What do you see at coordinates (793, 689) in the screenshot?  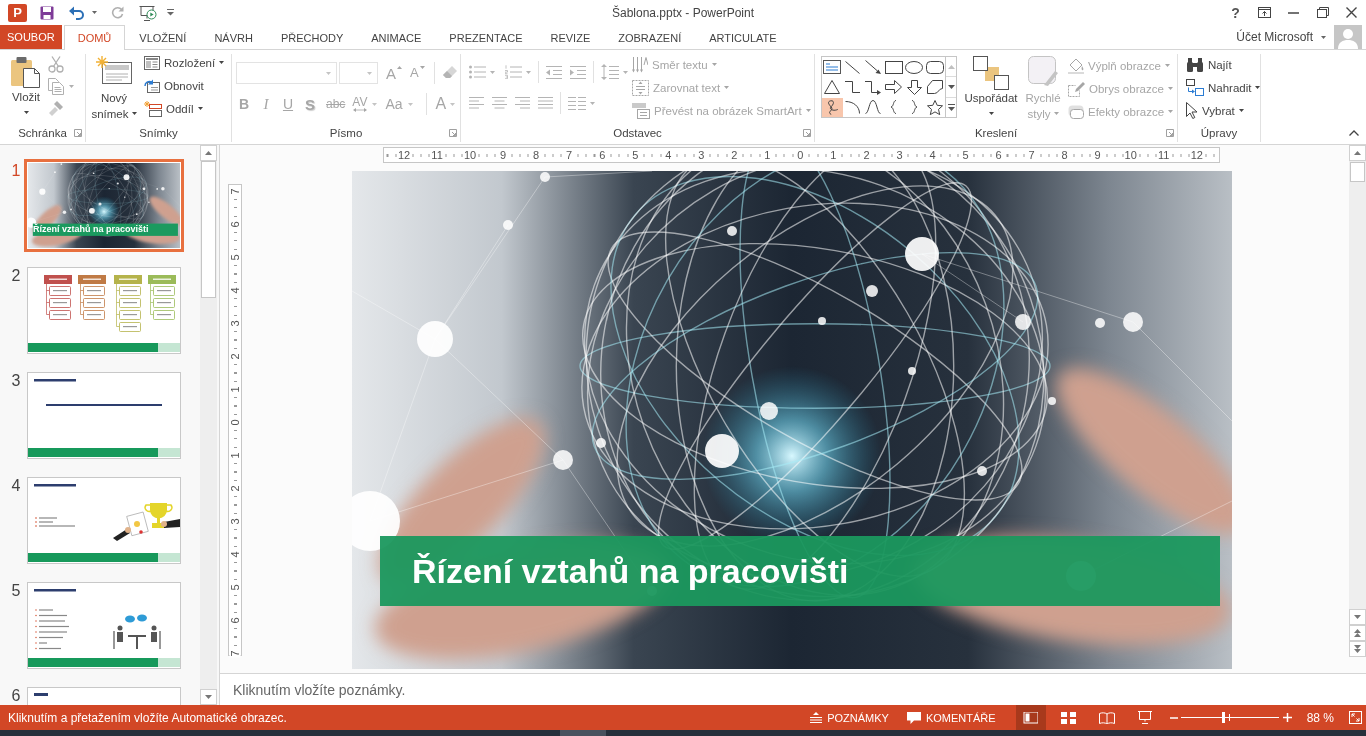 I see `notes-field: Kliknutím vložíte poznámky.` at bounding box center [793, 689].